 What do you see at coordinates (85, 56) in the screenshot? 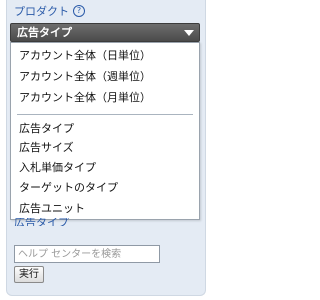
I see `dropdown-option: アカウント全体（日単位）` at bounding box center [85, 56].